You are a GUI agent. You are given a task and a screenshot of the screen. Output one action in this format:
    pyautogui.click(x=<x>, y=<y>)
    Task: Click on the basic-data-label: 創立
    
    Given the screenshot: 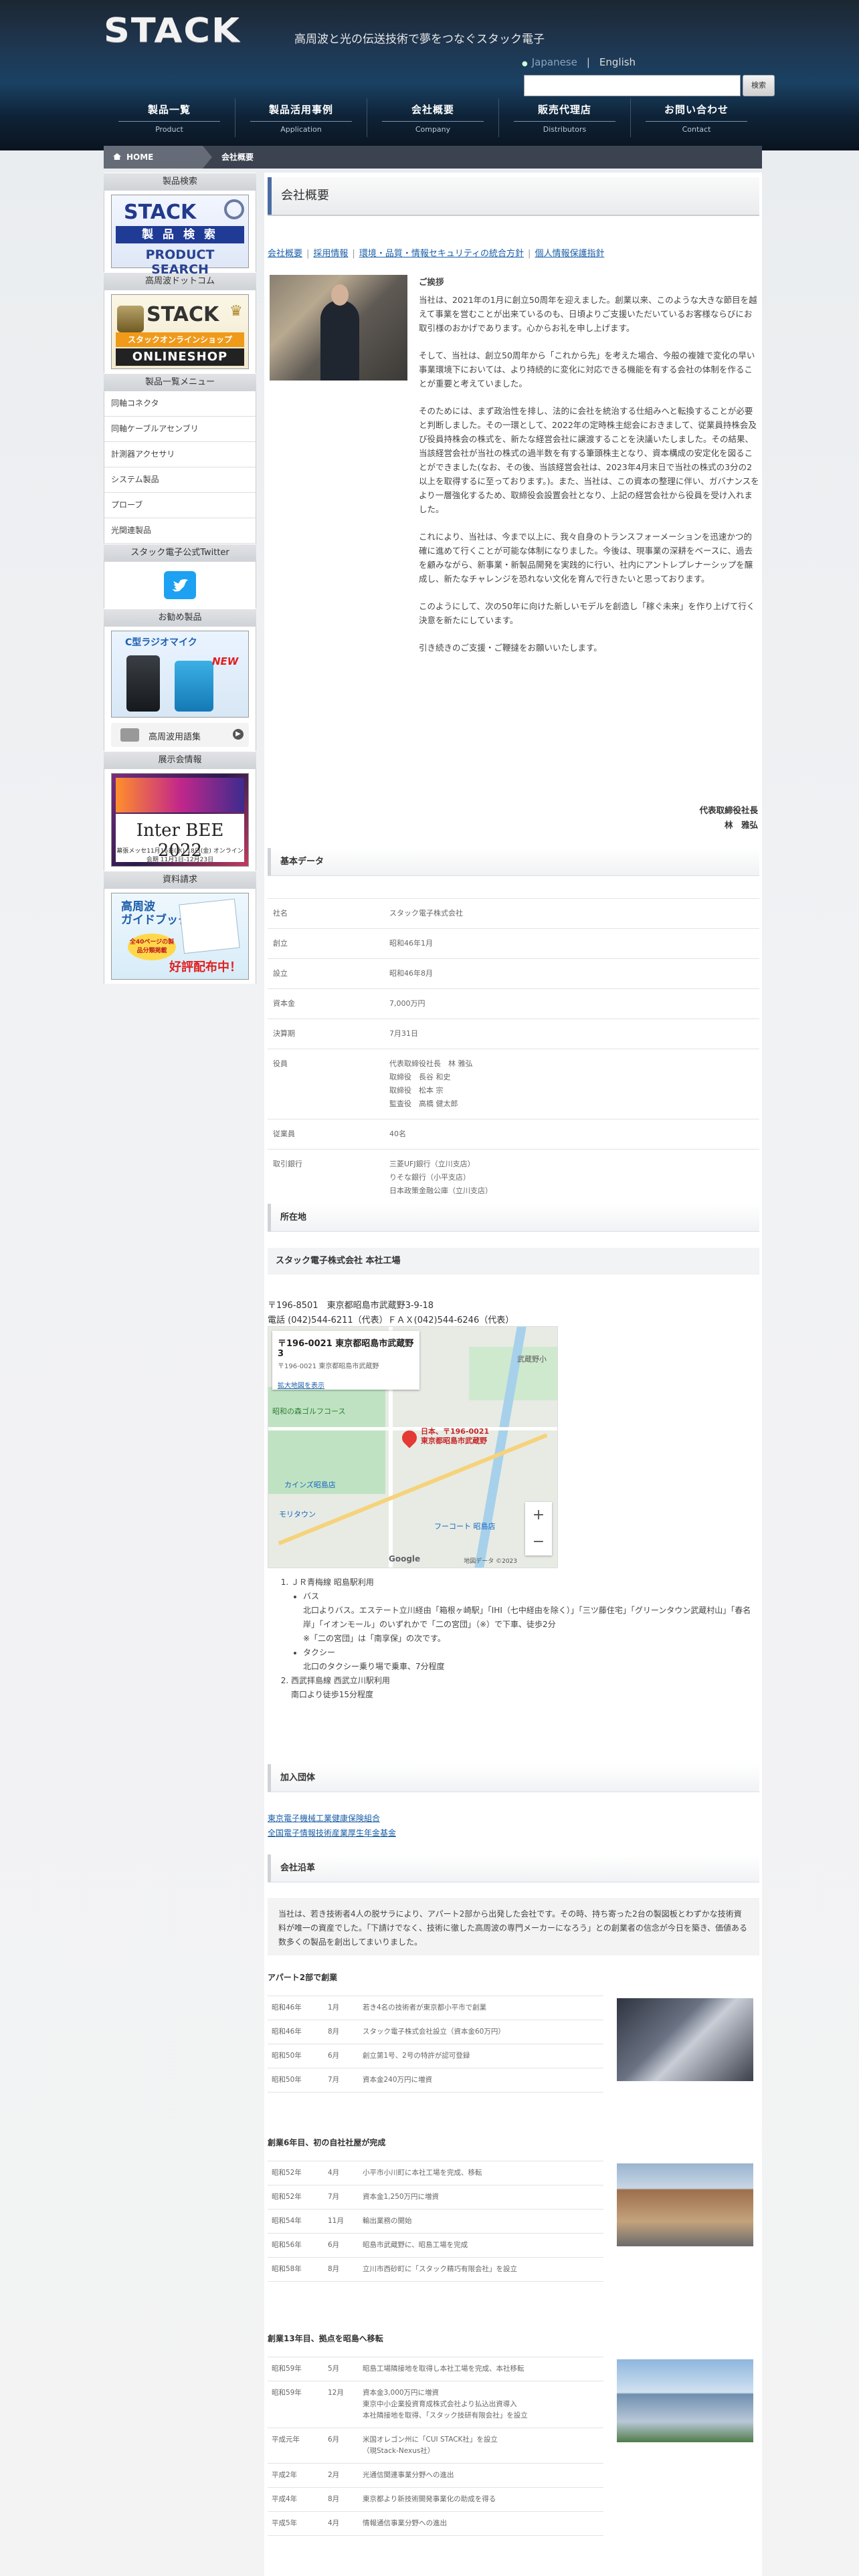 What is the action you would take?
    pyautogui.click(x=326, y=943)
    